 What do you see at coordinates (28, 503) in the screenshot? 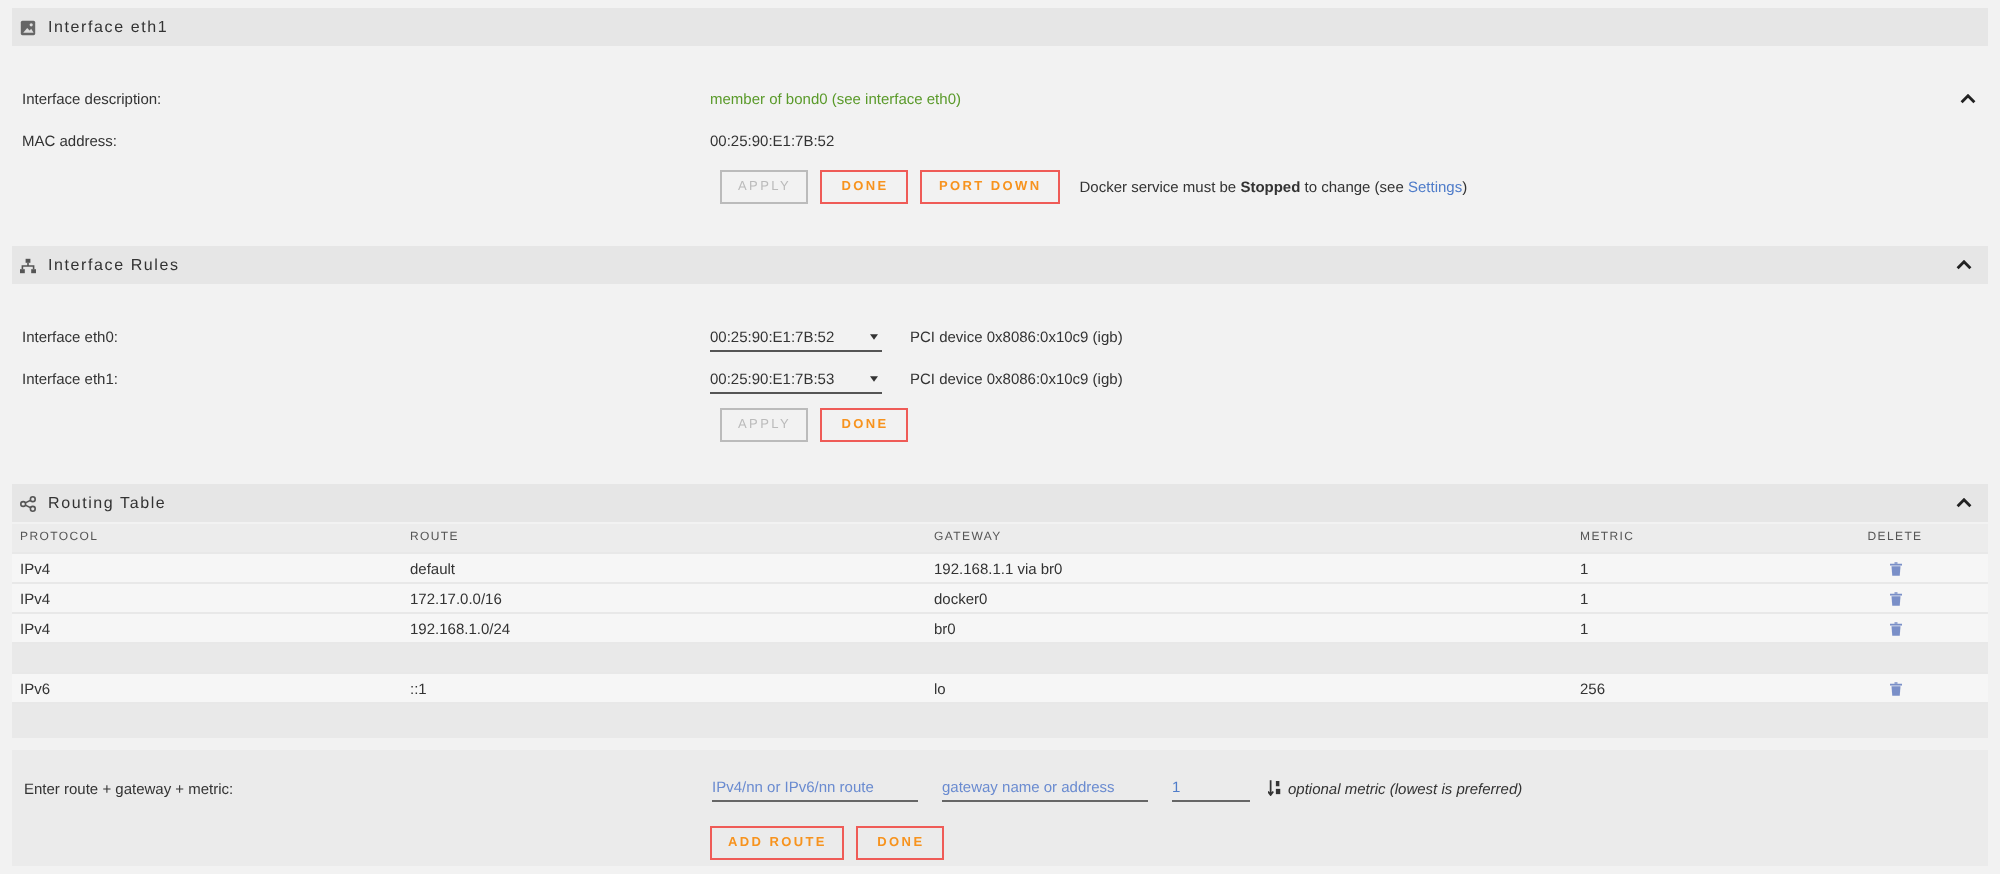
I see `share-icon` at bounding box center [28, 503].